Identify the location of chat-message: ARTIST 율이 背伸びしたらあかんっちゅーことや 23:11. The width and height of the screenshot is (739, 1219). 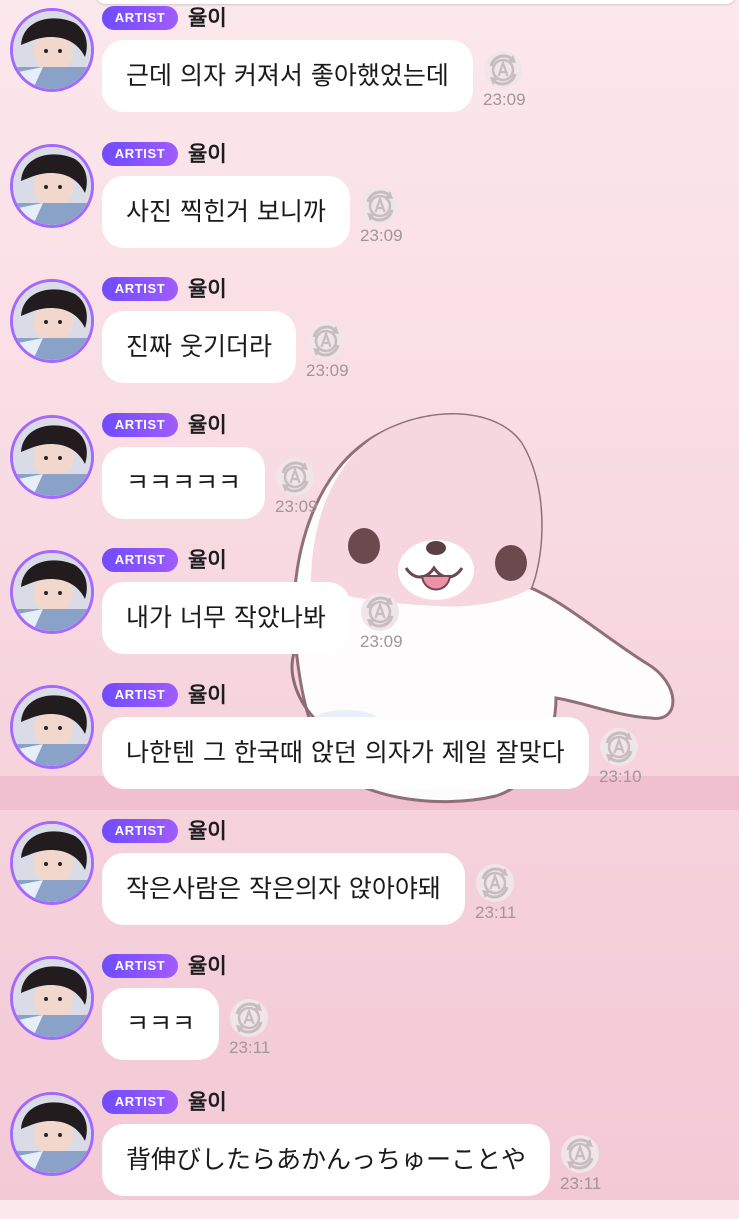
(369, 1151).